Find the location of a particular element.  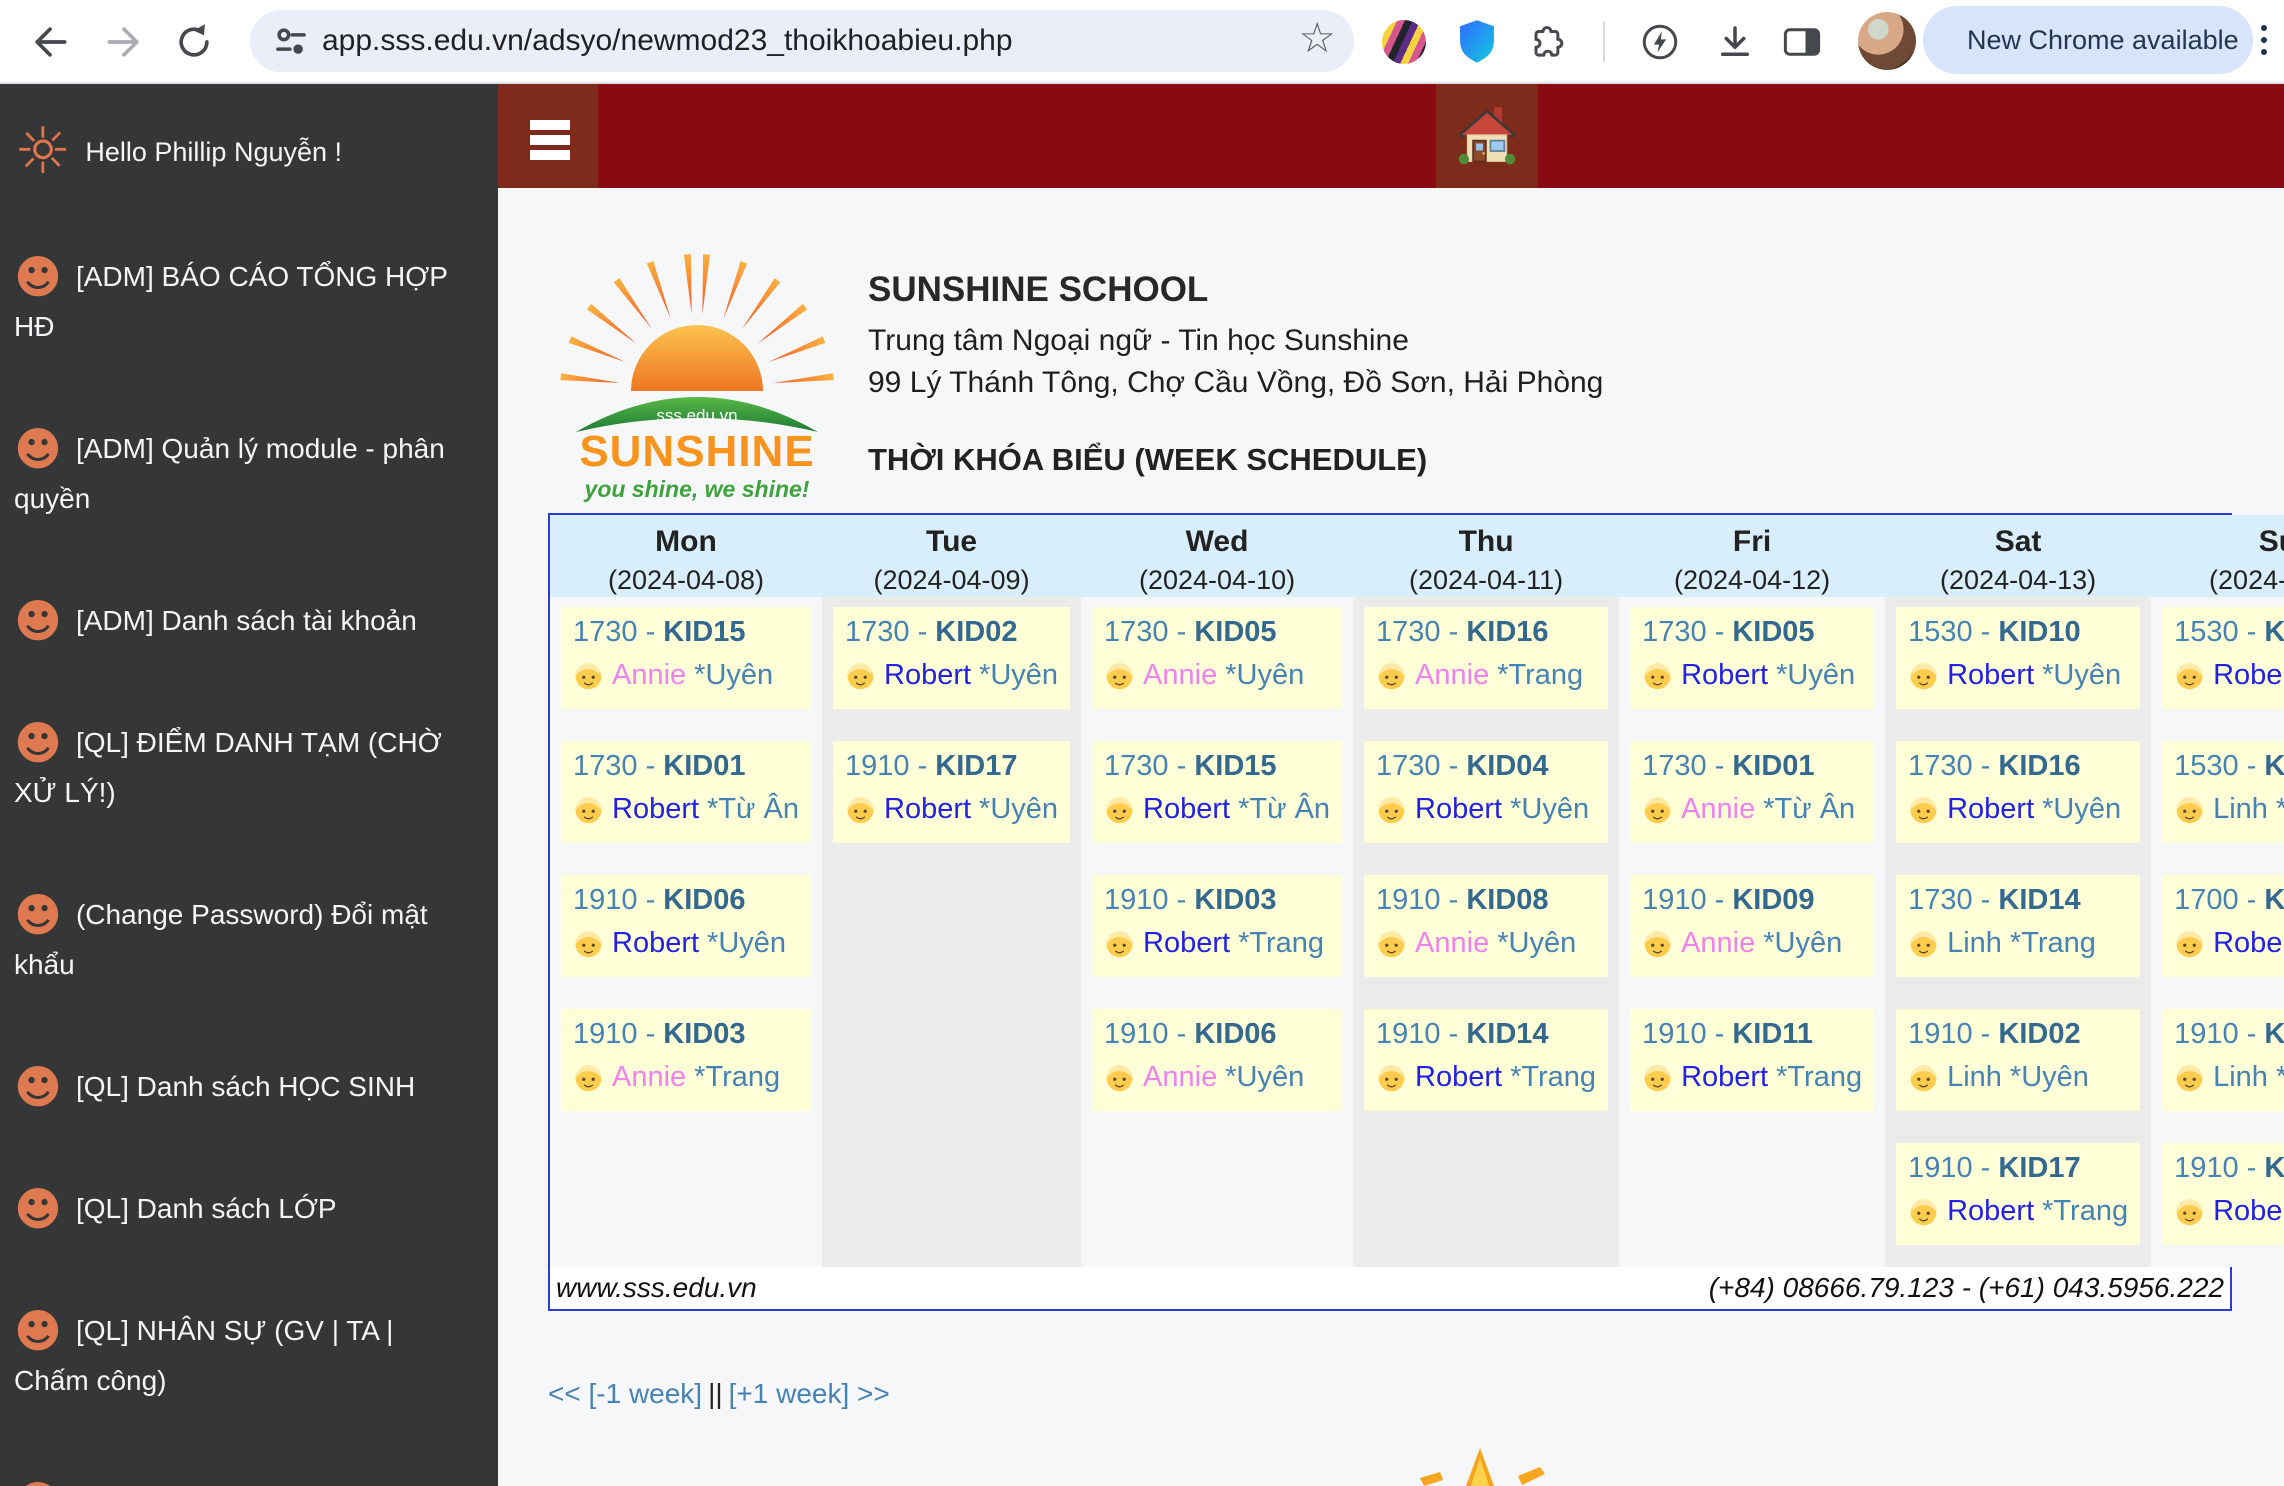

sidebar-item-6: ☻ [QL] Danh sách HỌC SINH is located at coordinates (240, 1087).